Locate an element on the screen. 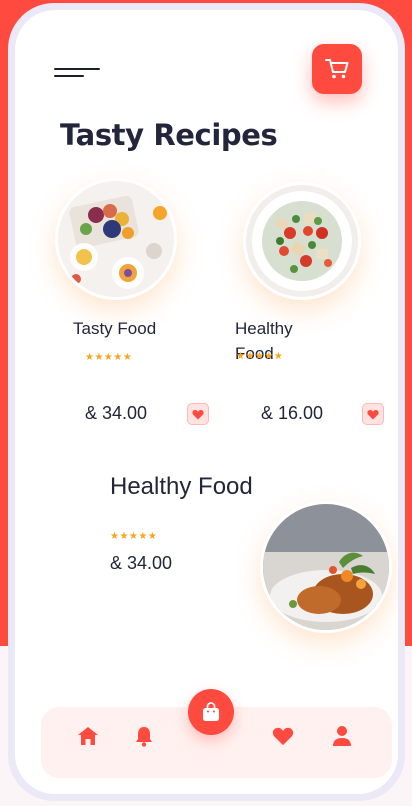  cart-button is located at coordinates (337, 69).